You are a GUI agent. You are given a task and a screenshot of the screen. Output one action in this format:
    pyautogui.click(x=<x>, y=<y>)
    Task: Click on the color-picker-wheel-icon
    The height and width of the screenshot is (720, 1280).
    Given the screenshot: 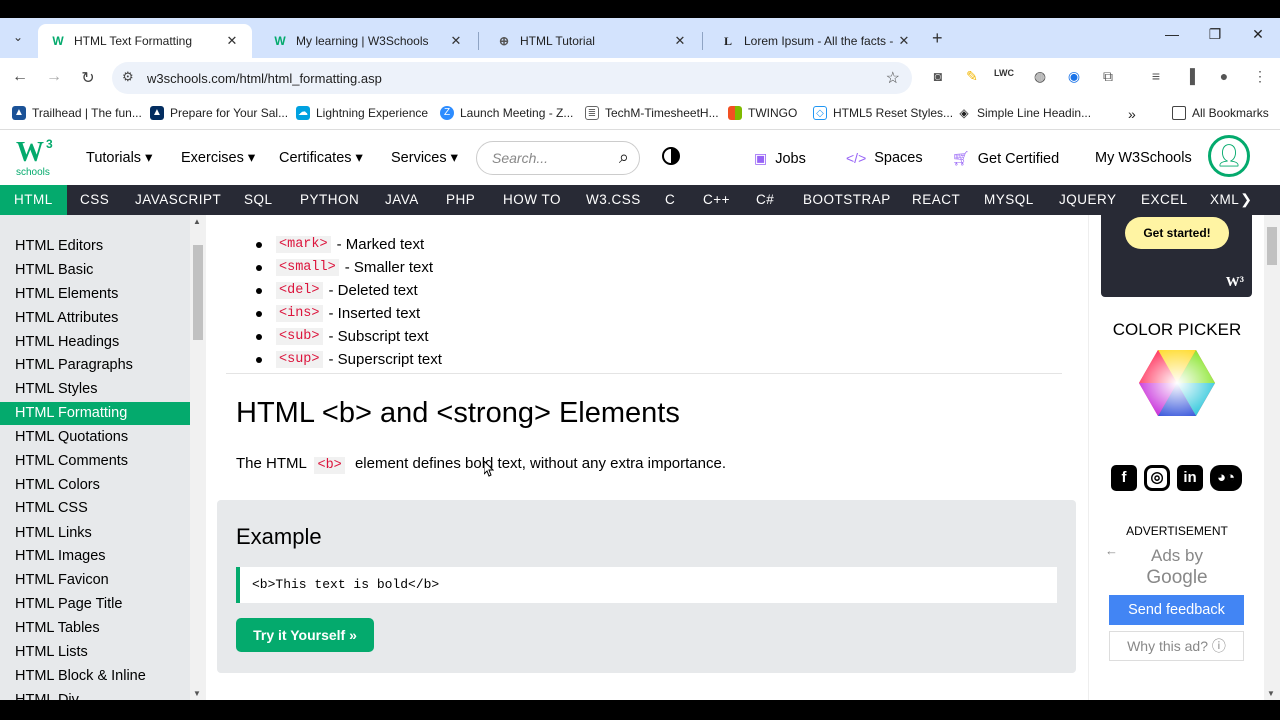 What is the action you would take?
    pyautogui.click(x=1177, y=383)
    